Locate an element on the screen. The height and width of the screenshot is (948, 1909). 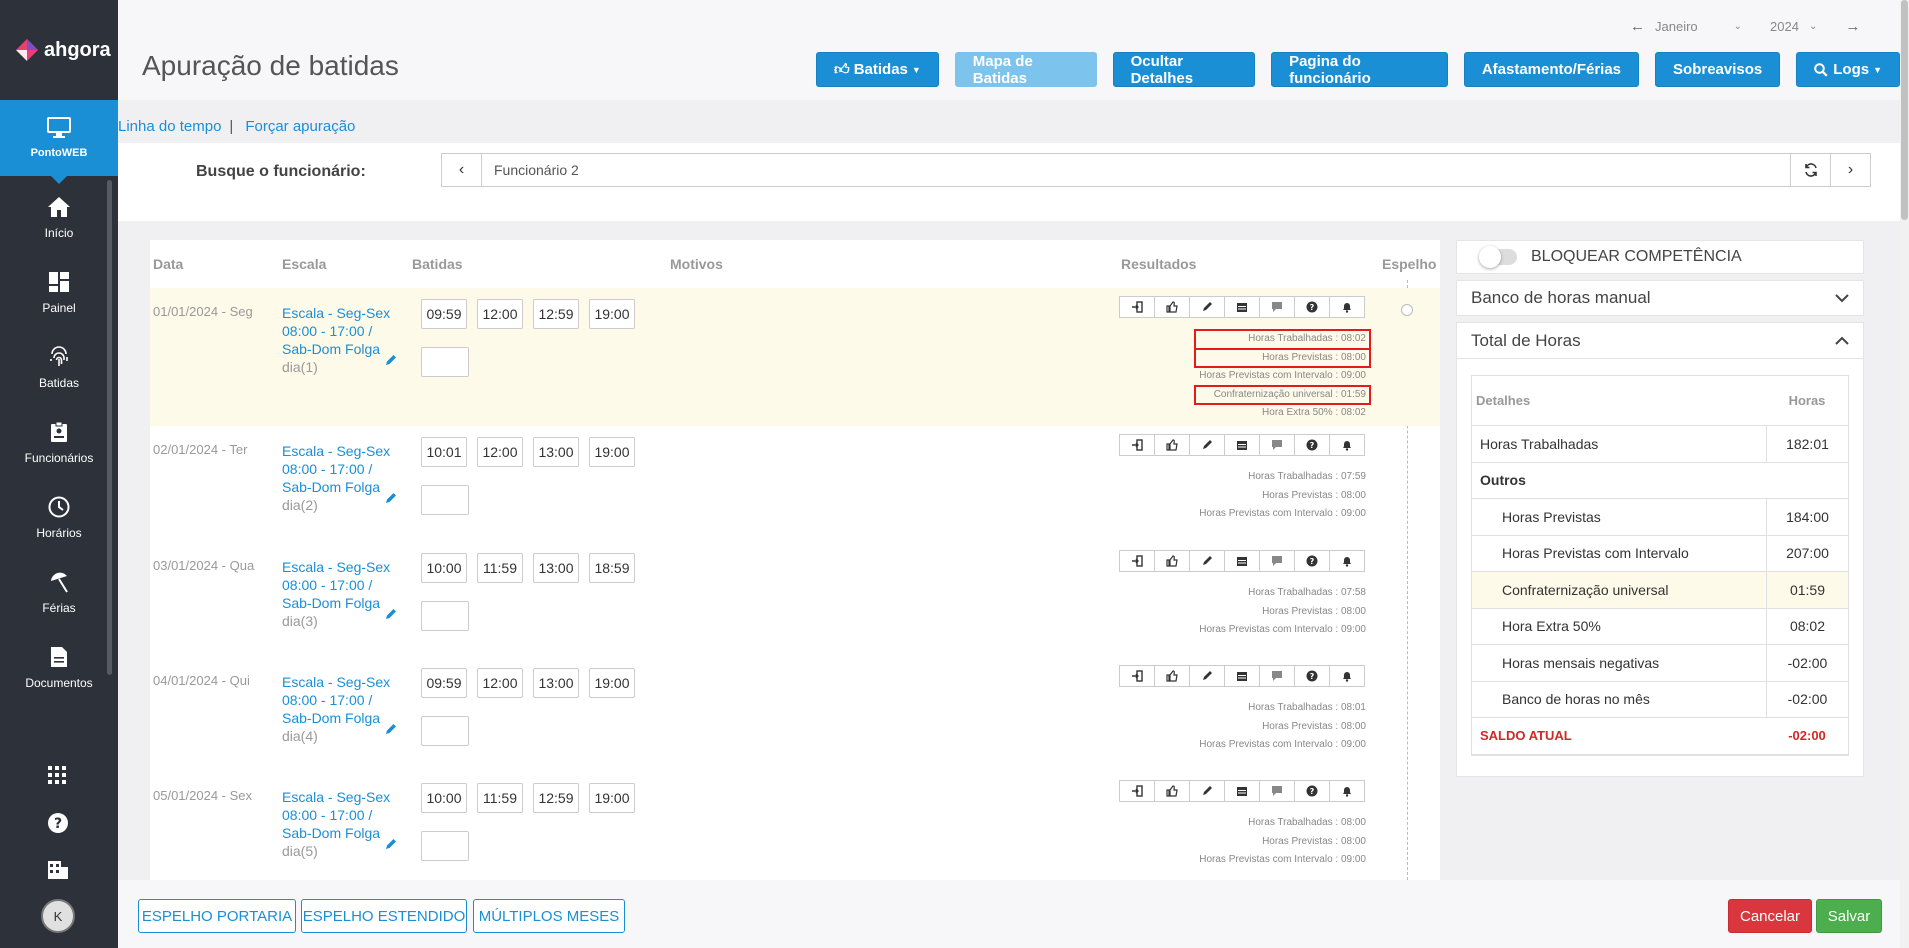
help-icon: ? is located at coordinates (58, 823).